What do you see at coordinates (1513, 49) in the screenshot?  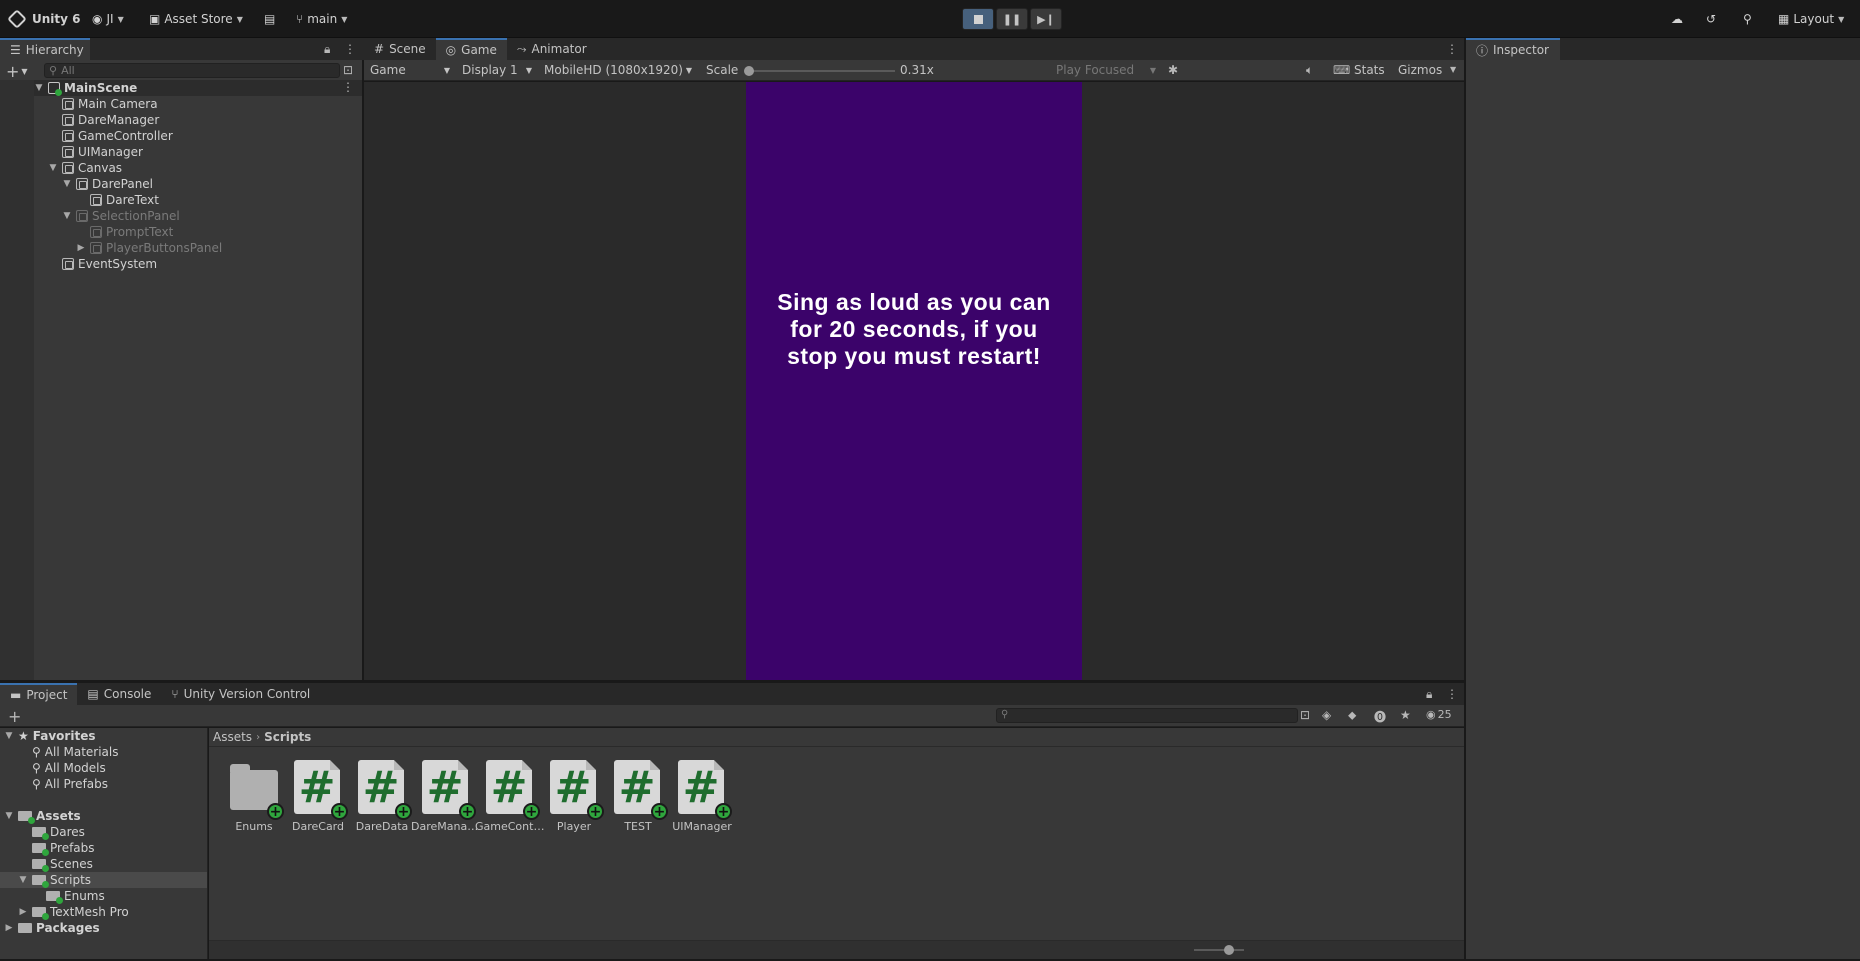 I see `tab-inspector: ⓘ Inspector` at bounding box center [1513, 49].